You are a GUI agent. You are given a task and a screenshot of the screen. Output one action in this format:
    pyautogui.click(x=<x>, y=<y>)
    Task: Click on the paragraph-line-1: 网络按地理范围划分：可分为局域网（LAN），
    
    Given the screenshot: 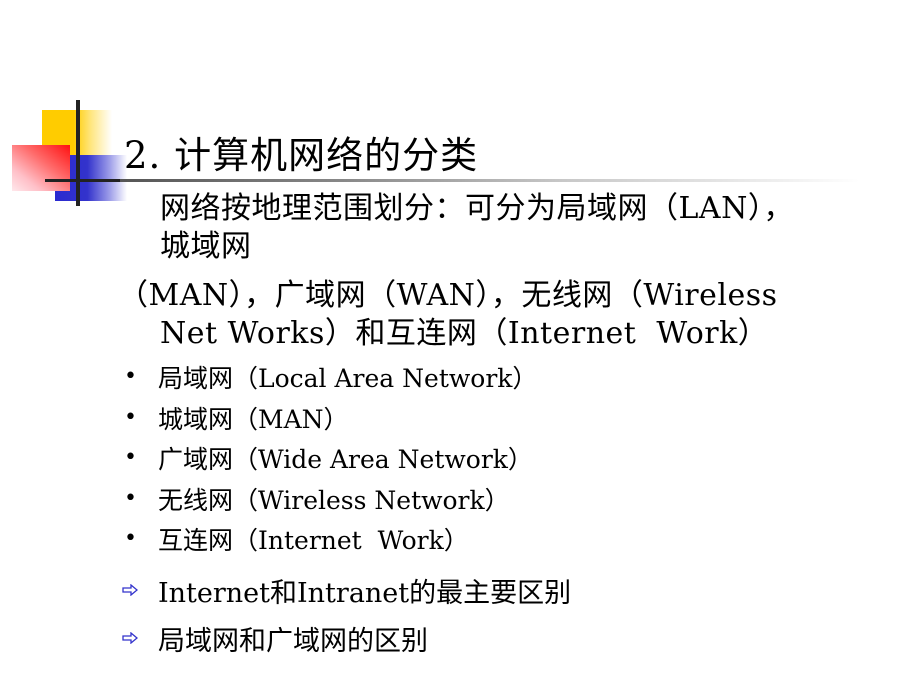 What is the action you would take?
    pyautogui.click(x=477, y=208)
    